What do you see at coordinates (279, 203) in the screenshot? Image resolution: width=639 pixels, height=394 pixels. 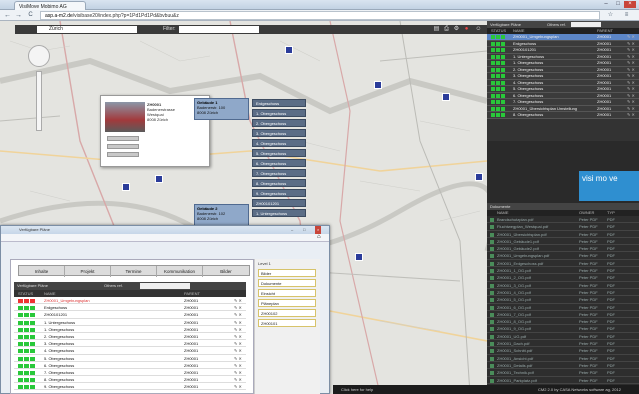 I see `floor-item: ZH00101201` at bounding box center [279, 203].